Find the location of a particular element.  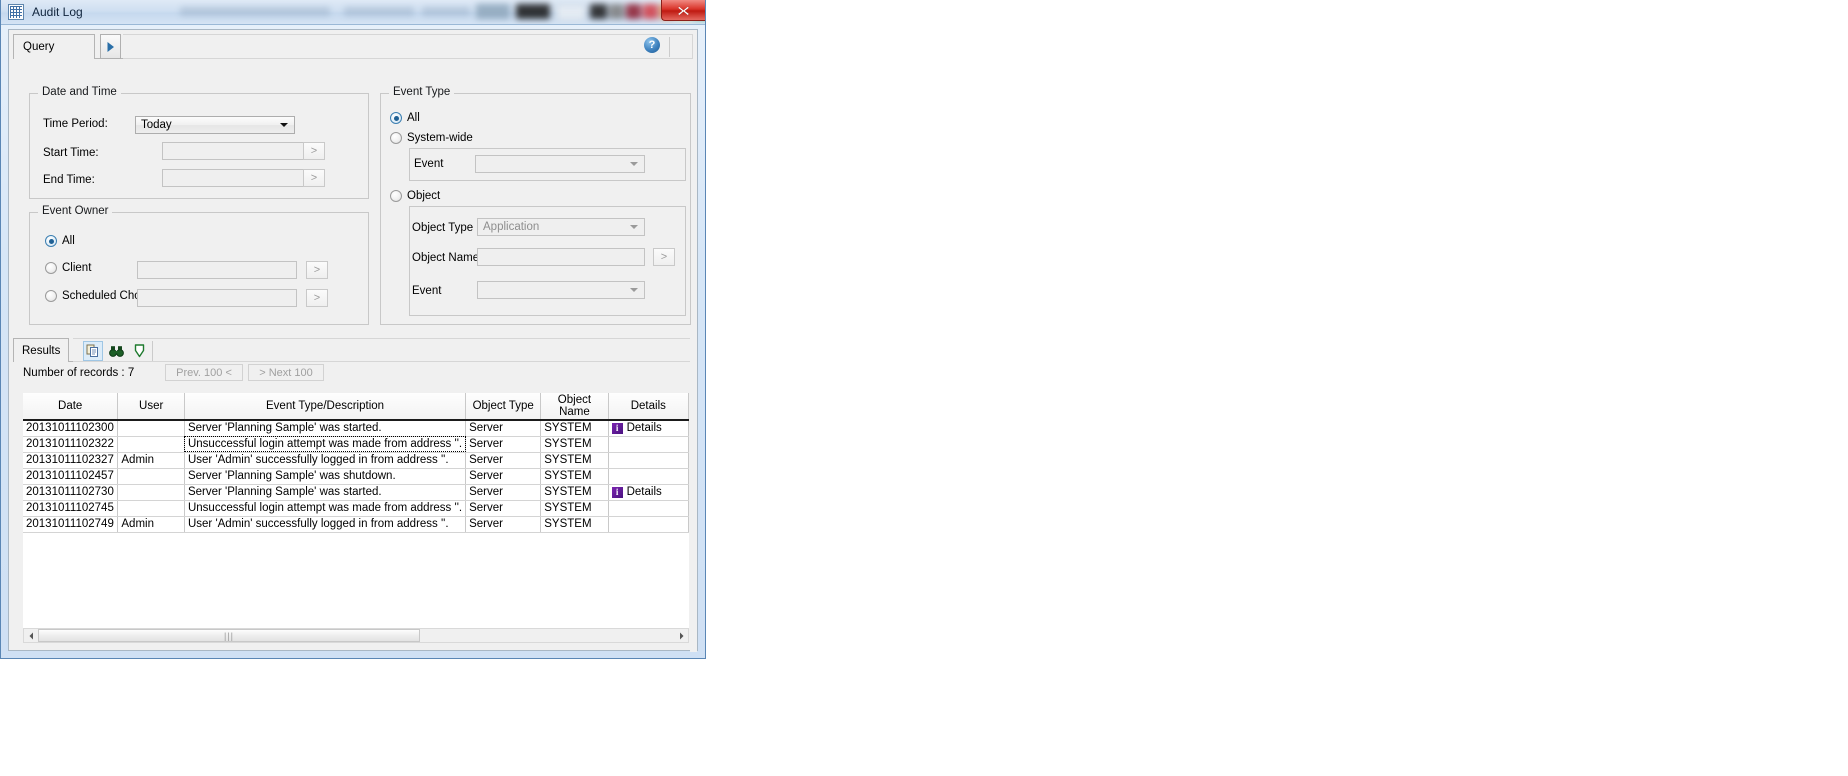

event-type-radio-all: All is located at coordinates (405, 118).